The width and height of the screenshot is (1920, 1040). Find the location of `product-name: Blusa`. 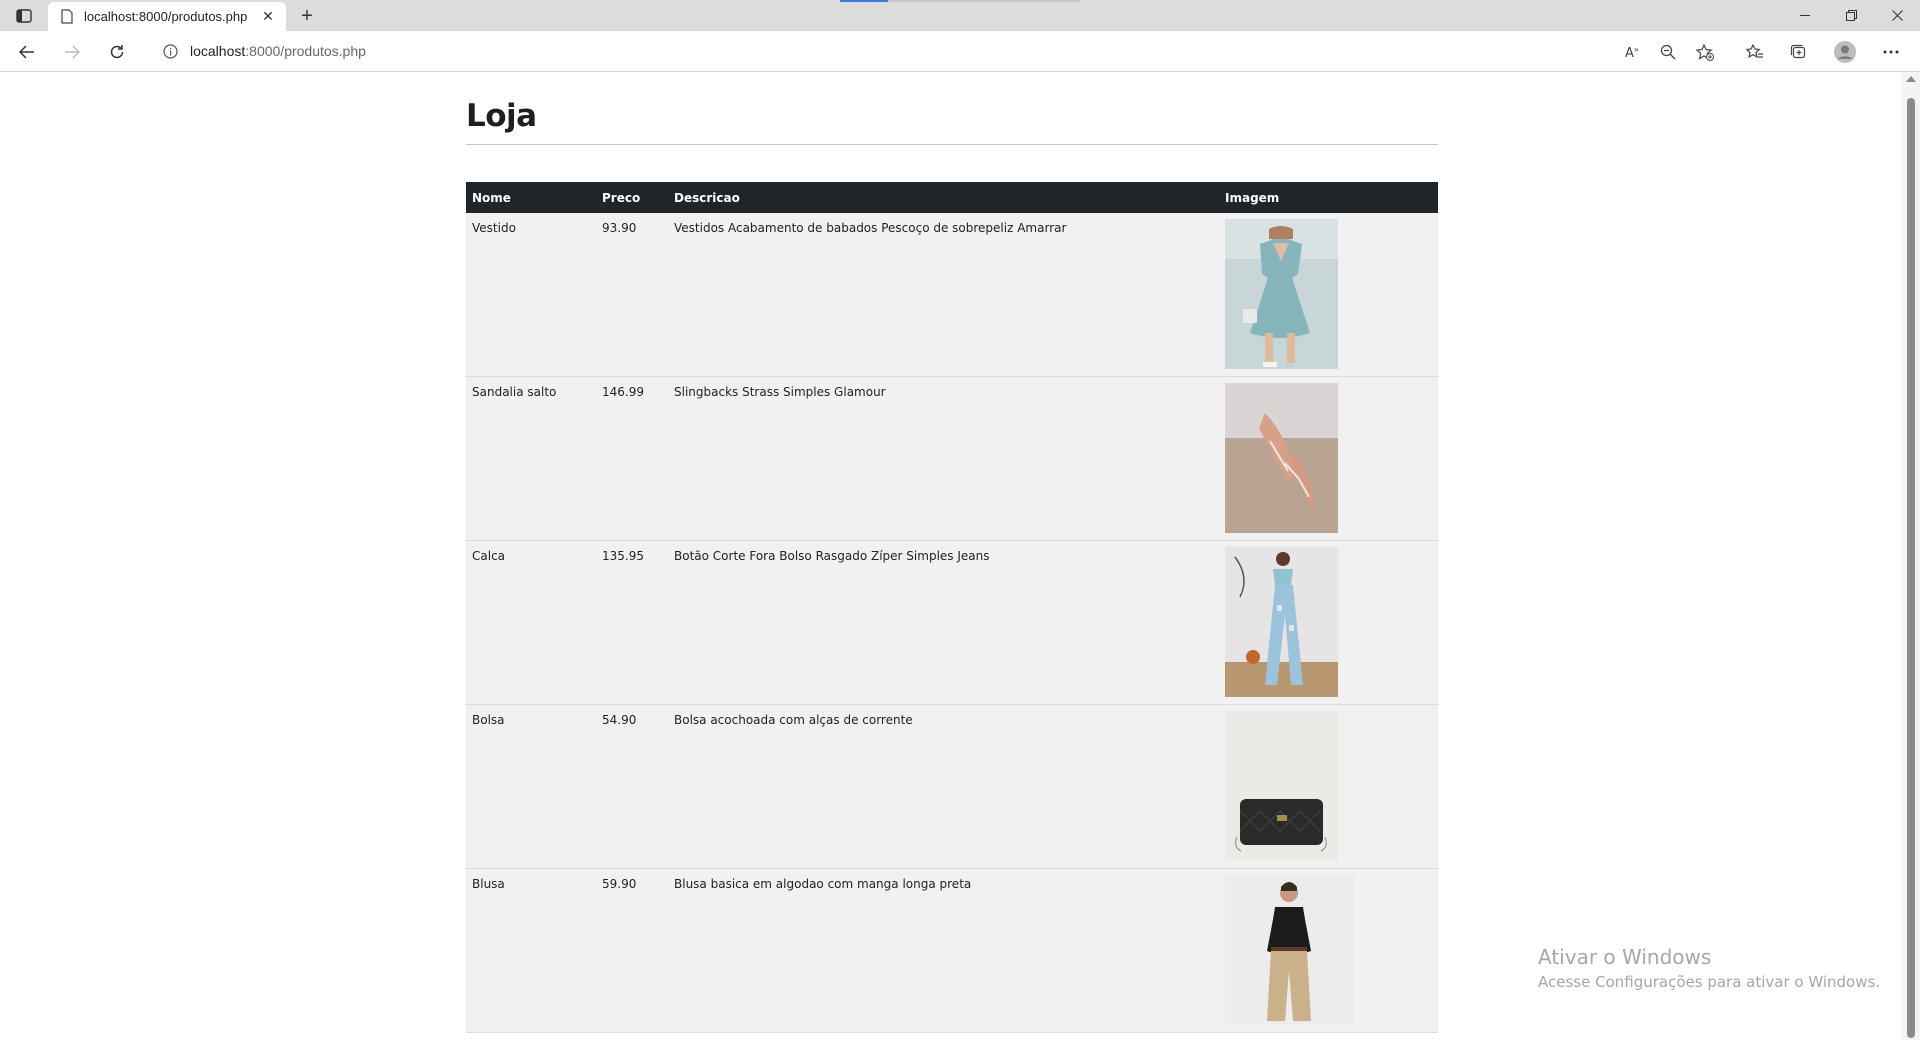

product-name: Blusa is located at coordinates (531, 950).